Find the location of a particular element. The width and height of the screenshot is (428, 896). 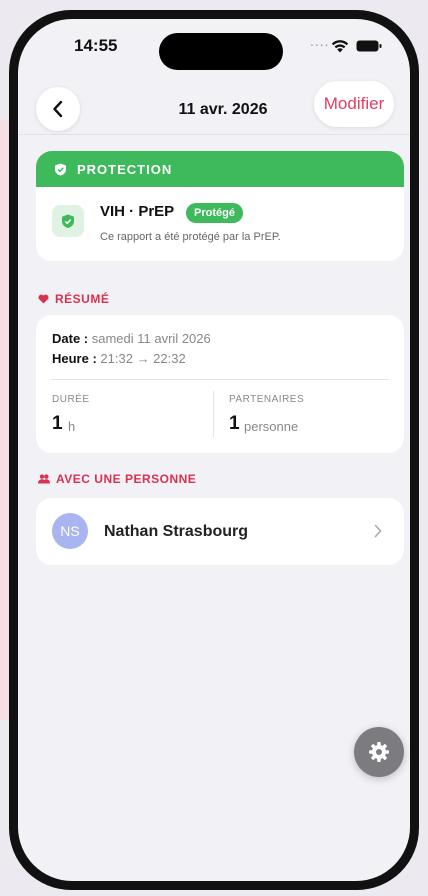

protected-badge: Protégé is located at coordinates (214, 213).